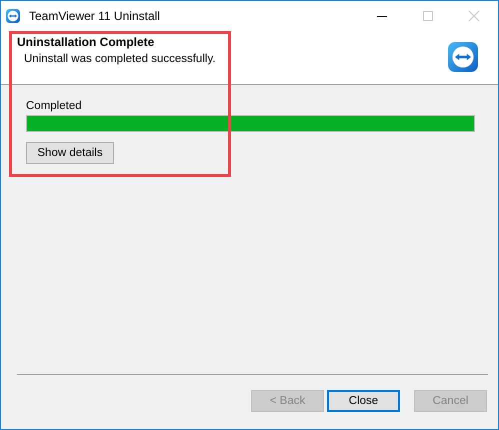 This screenshot has width=499, height=430. I want to click on header-subtitle: Uninstall was completed successfully., so click(119, 59).